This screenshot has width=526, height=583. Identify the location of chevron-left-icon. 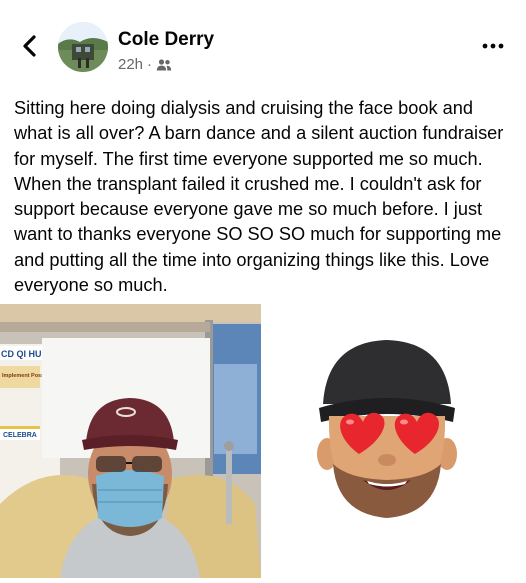
(29, 46).